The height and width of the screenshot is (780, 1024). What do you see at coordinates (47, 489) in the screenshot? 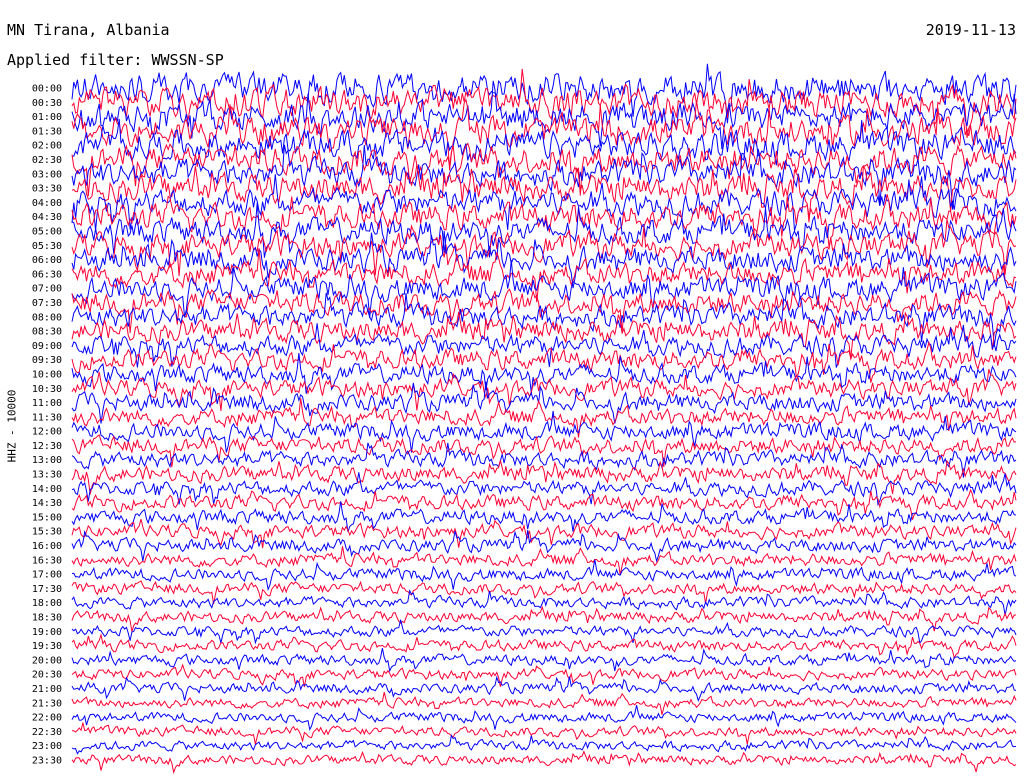
I see `time-tick-label: 14:00` at bounding box center [47, 489].